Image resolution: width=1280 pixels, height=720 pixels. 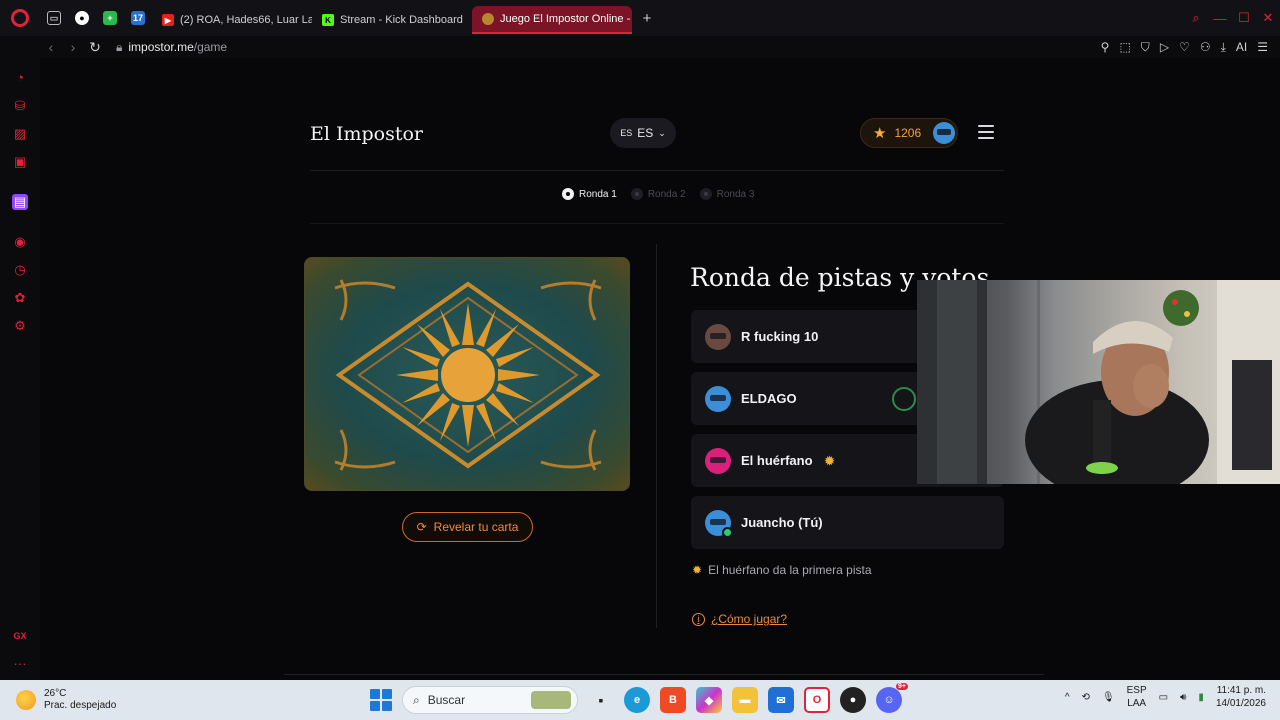 I want to click on weather-widget: 26°C Prac. despejado, so click(x=100, y=700).